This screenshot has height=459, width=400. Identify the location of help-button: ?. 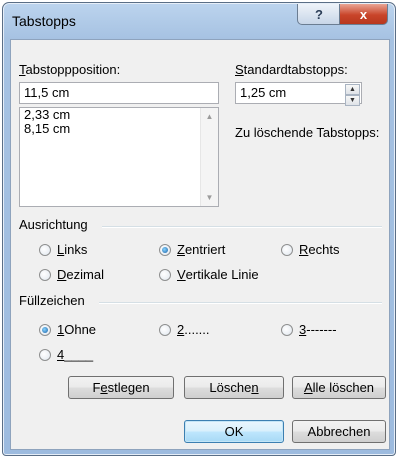
(319, 14).